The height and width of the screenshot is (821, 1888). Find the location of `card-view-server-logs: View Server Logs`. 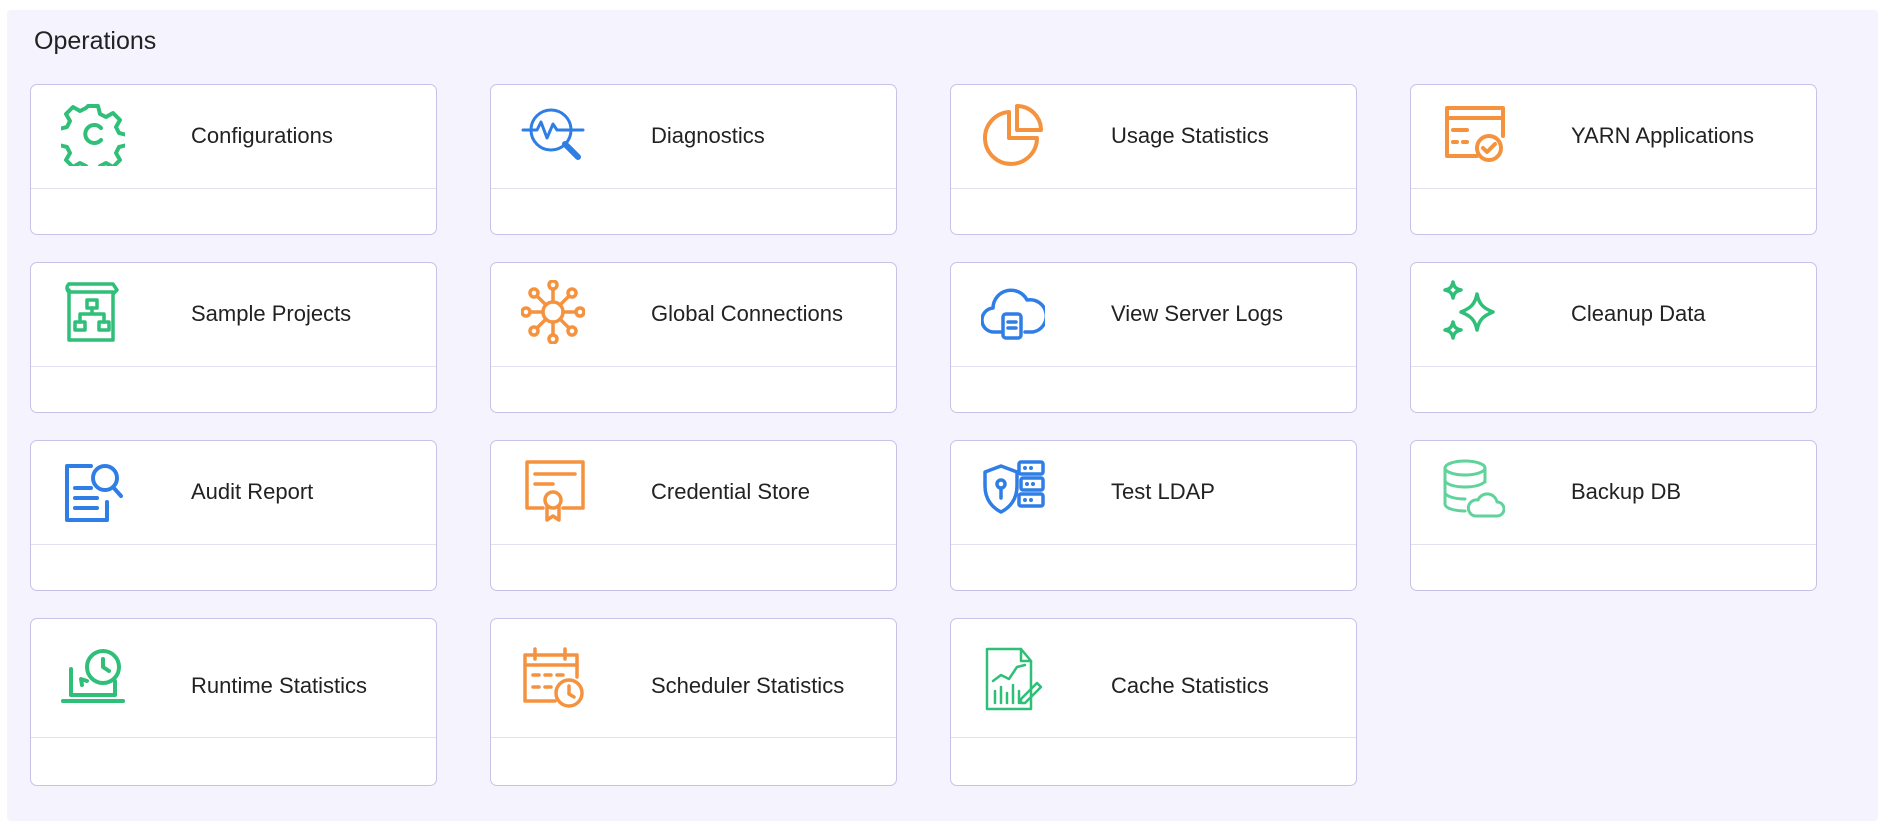

card-view-server-logs: View Server Logs is located at coordinates (1153, 337).